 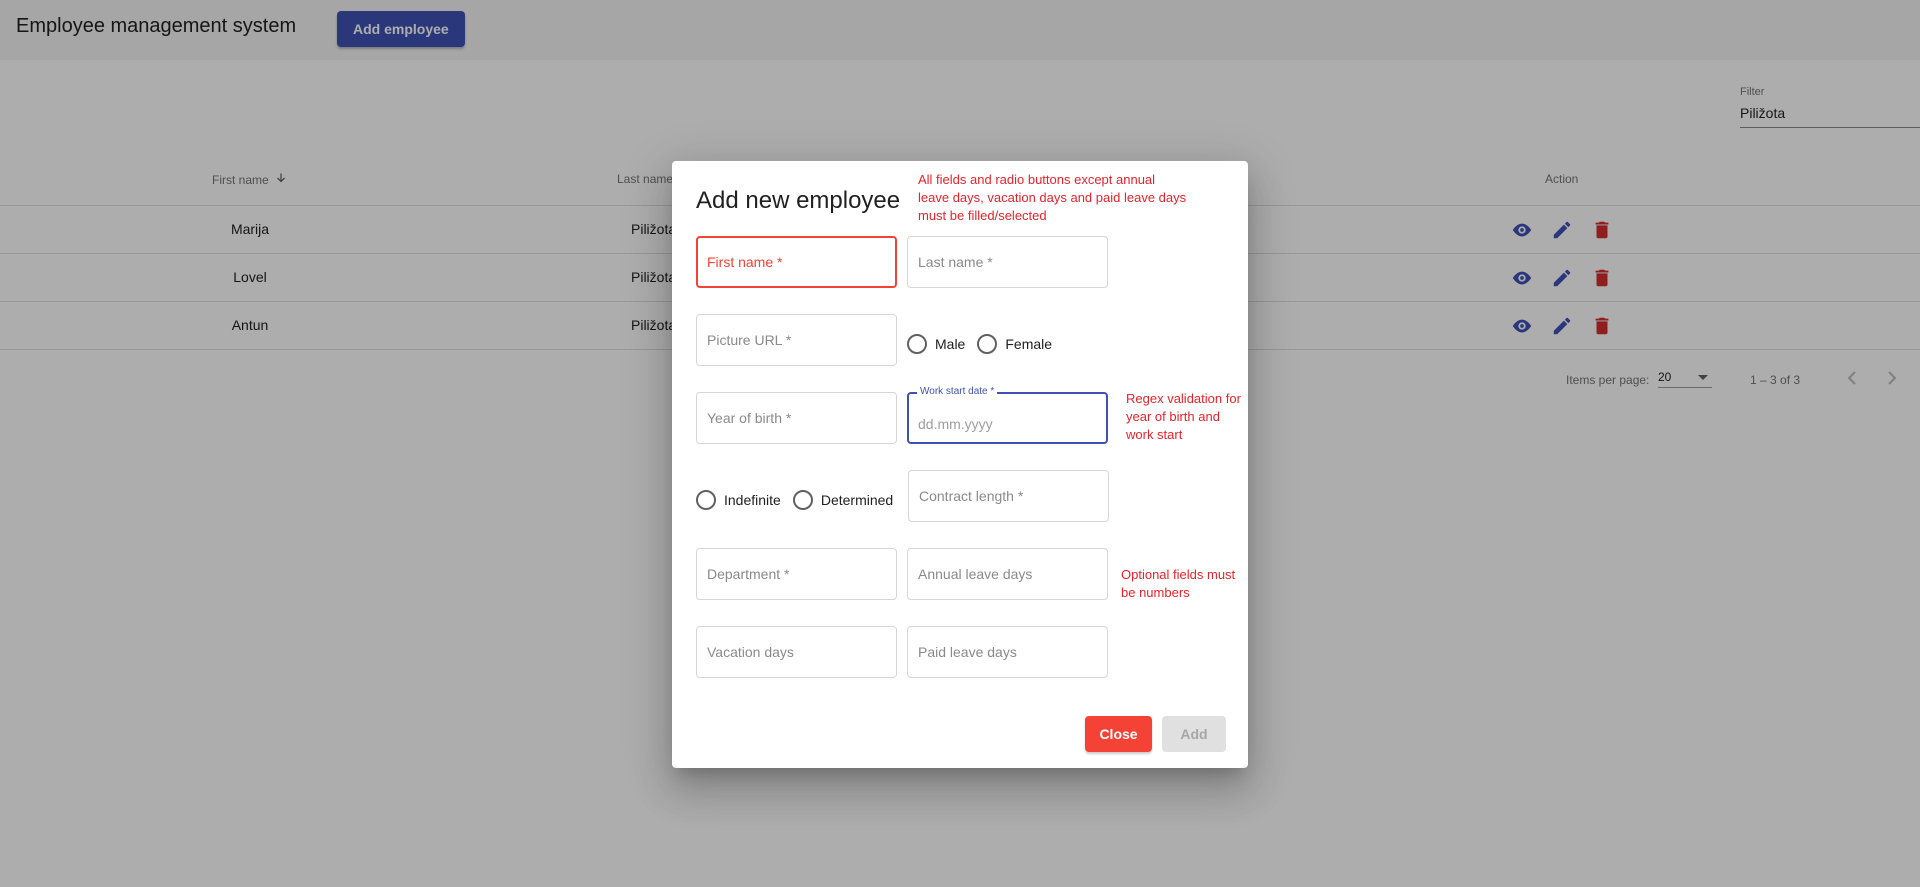 I want to click on work-start-date-label: Work start date *, so click(x=957, y=391).